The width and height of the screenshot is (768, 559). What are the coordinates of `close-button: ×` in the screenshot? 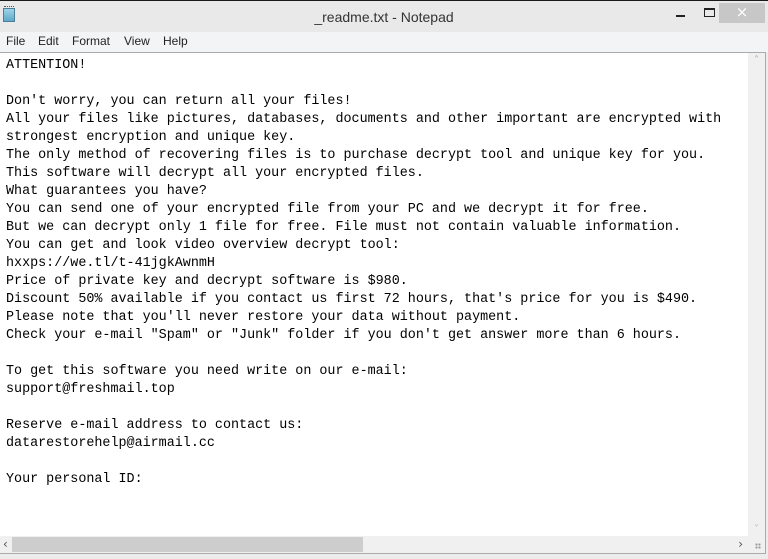 It's located at (742, 13).